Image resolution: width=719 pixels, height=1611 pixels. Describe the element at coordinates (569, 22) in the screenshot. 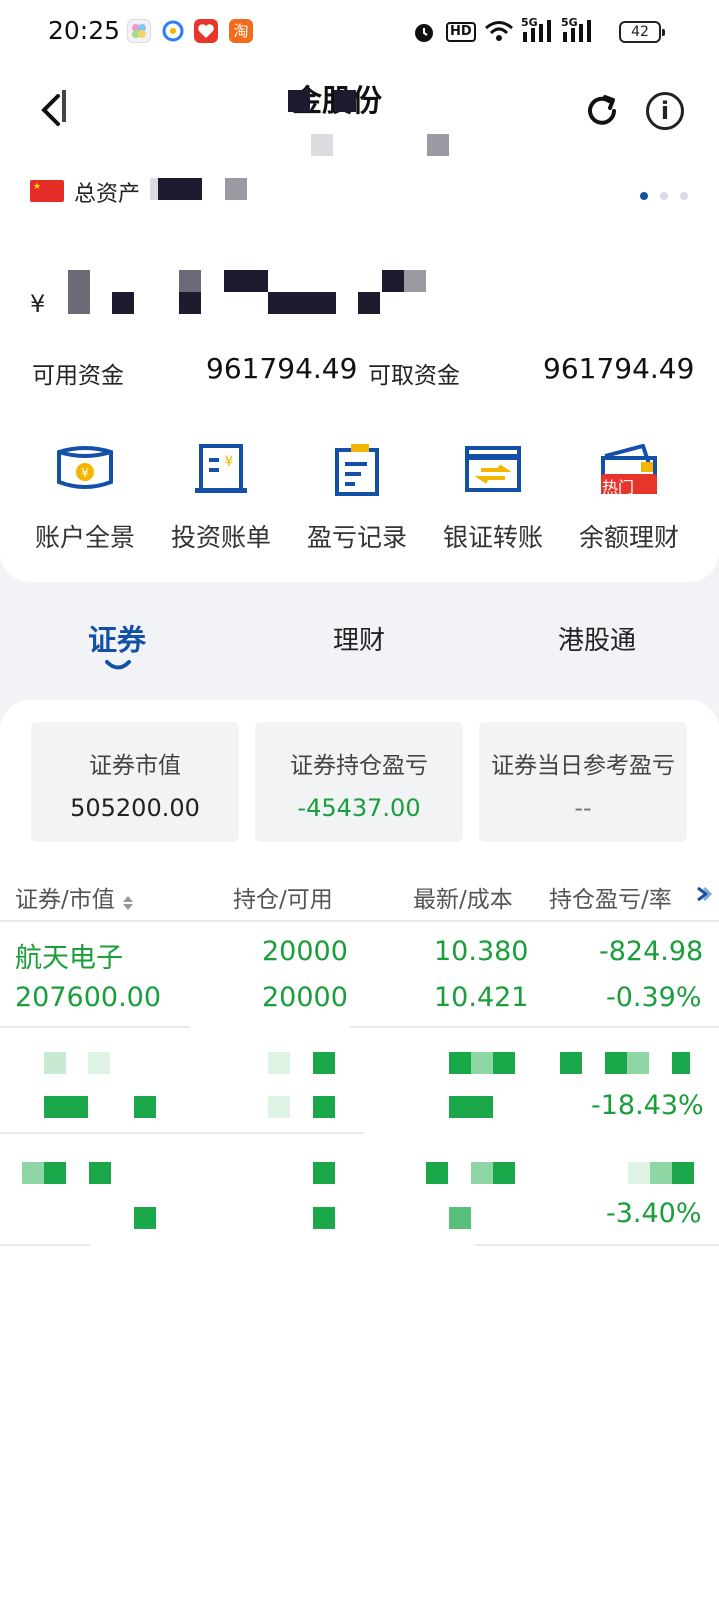

I see `network-type-2: 5G` at that location.